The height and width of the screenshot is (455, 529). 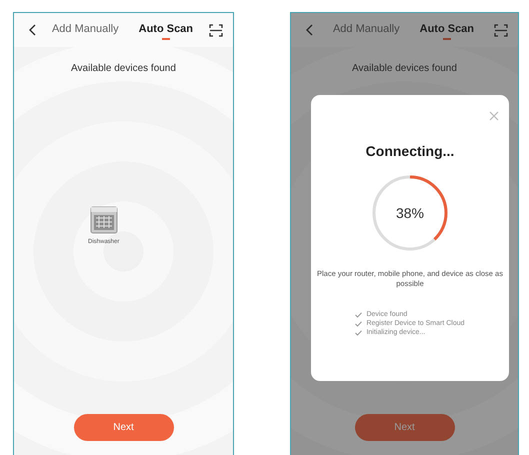 I want to click on next-button: Next, so click(x=124, y=427).